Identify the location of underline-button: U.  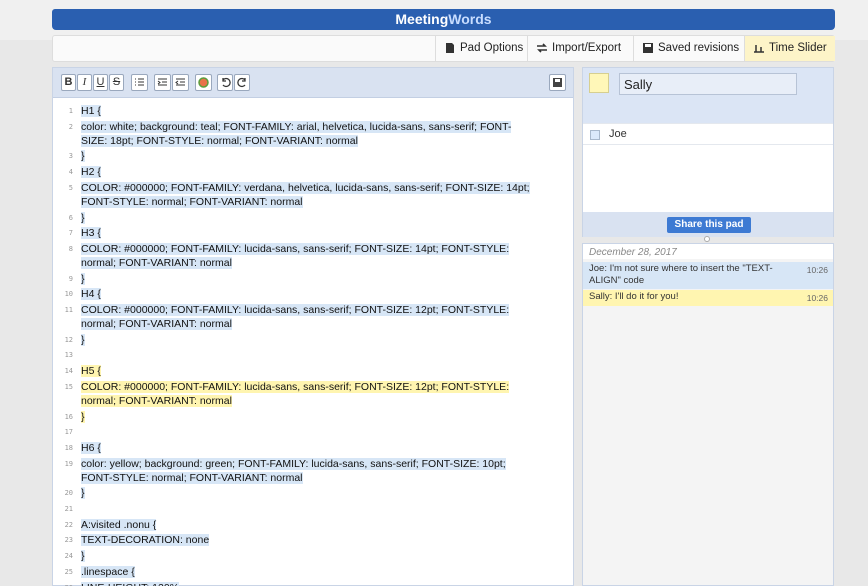
(100, 82).